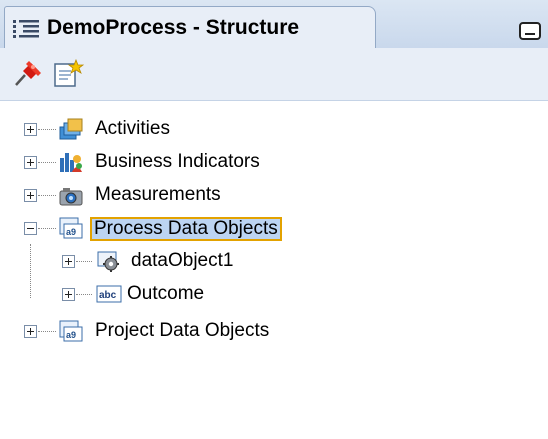  What do you see at coordinates (274, 195) in the screenshot?
I see `tree-item-measurements: Measurements` at bounding box center [274, 195].